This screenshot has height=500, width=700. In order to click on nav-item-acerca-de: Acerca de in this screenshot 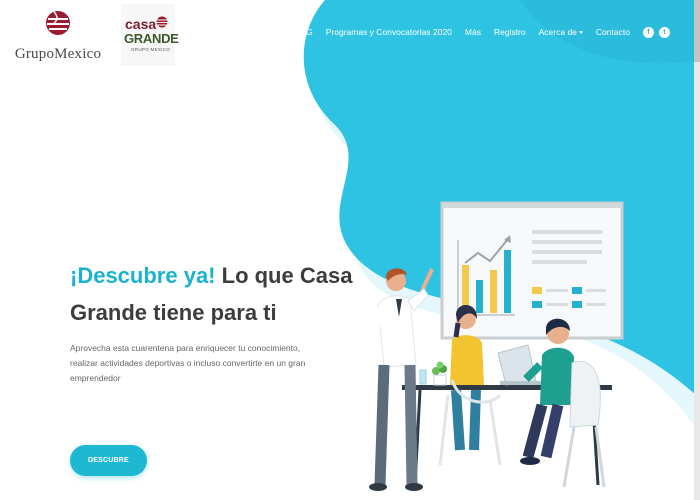, I will do `click(561, 32)`.